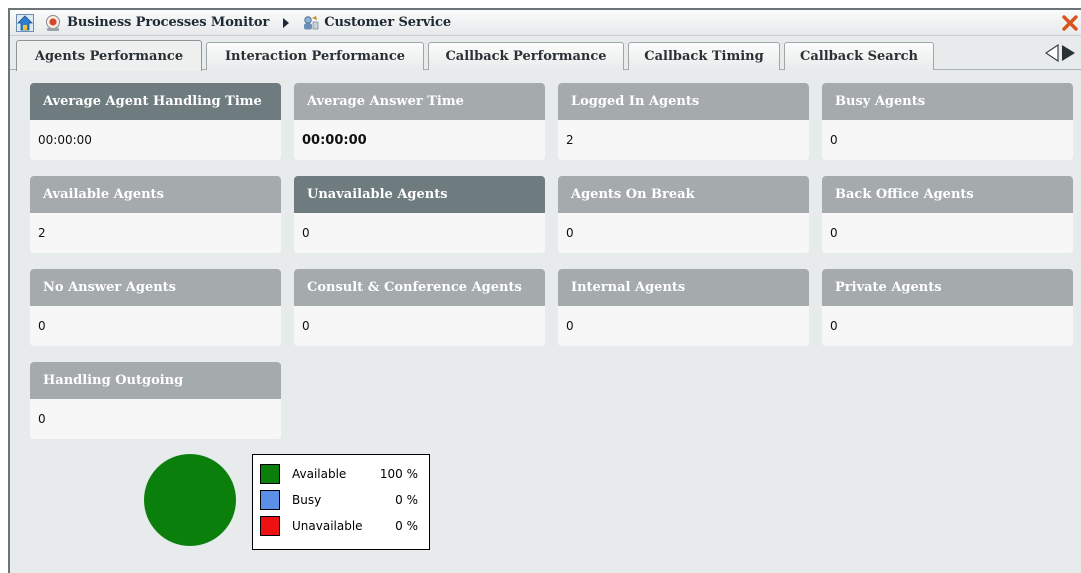 Image resolution: width=1081 pixels, height=573 pixels. I want to click on tab-label: Callback Performance, so click(526, 56).